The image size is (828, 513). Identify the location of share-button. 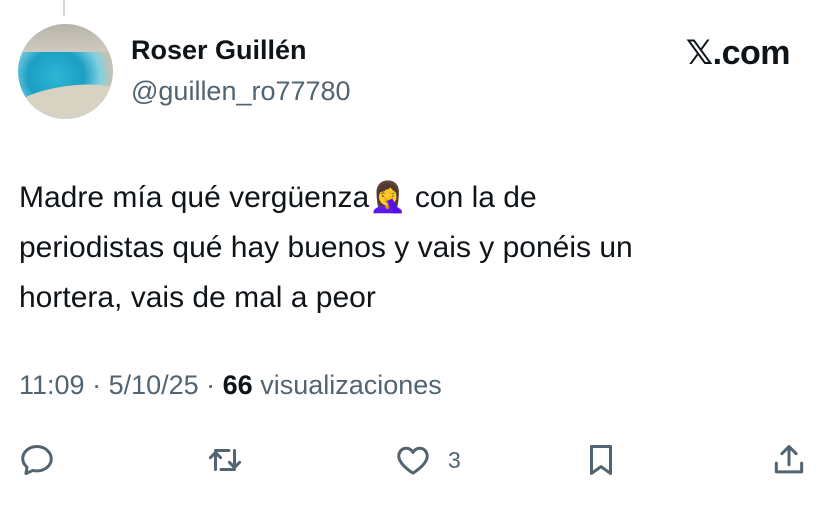
(789, 460).